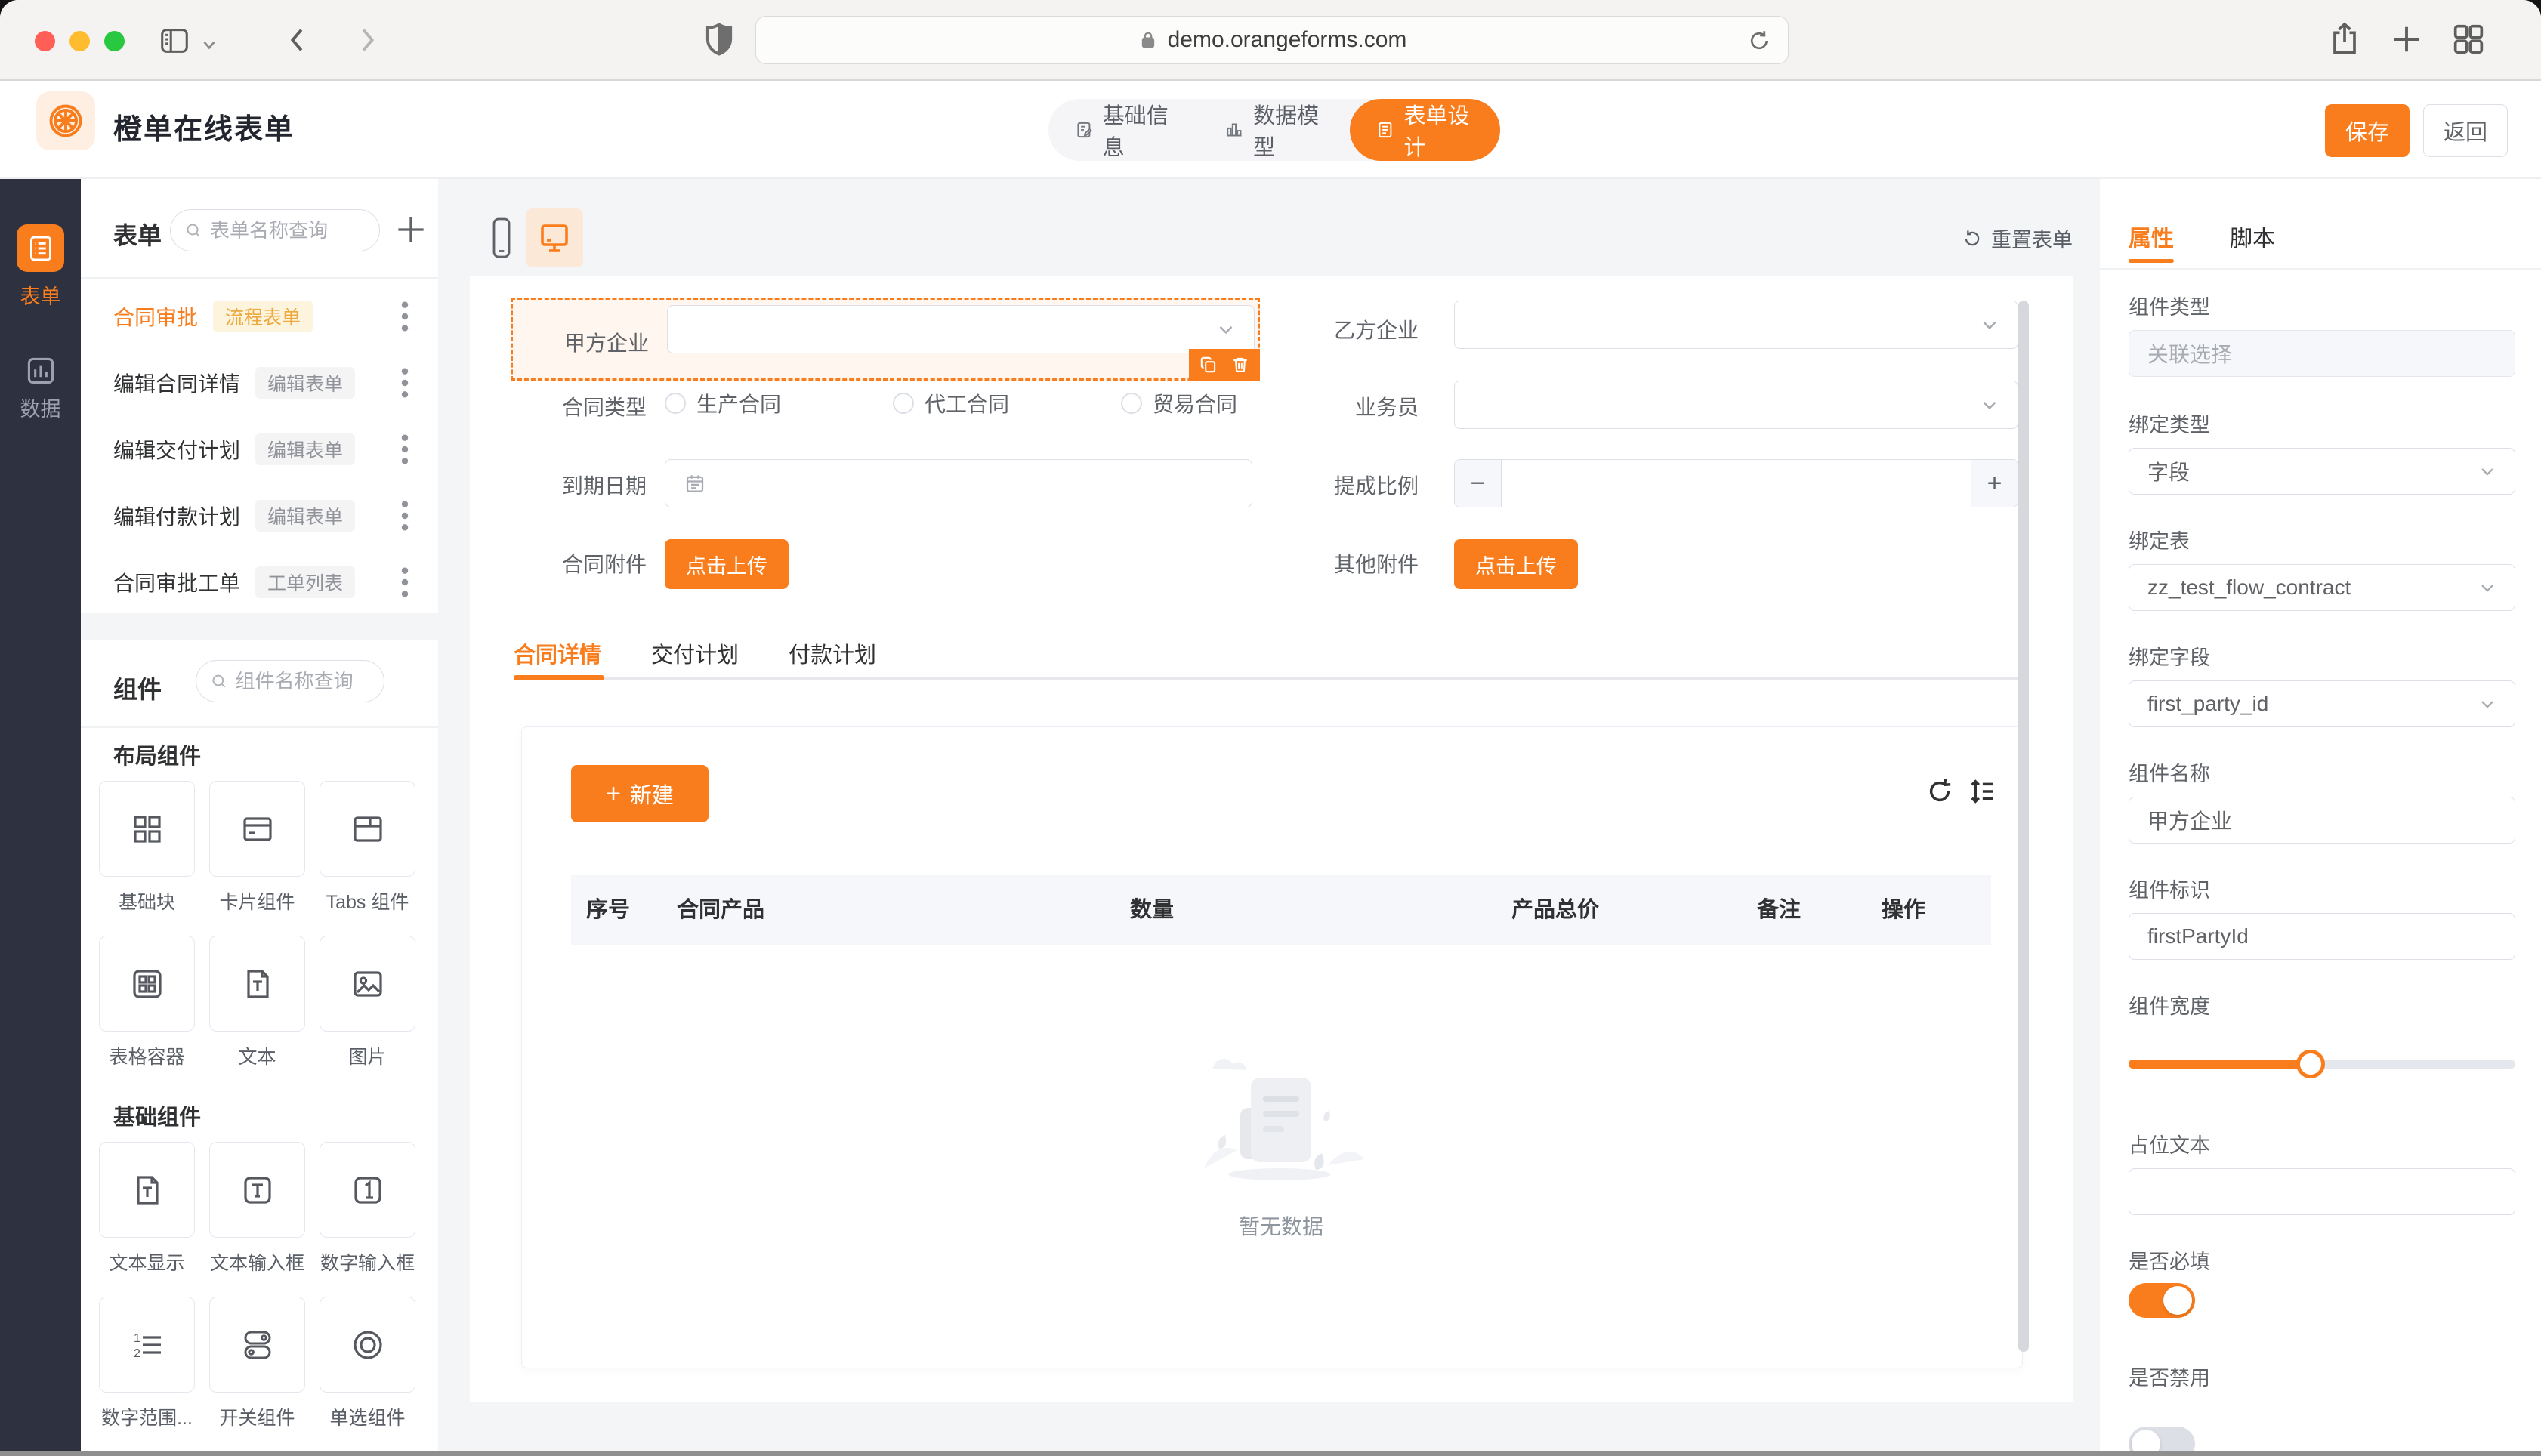 The width and height of the screenshot is (2541, 1456). What do you see at coordinates (640, 793) in the screenshot?
I see `new-row-button: + 新建` at bounding box center [640, 793].